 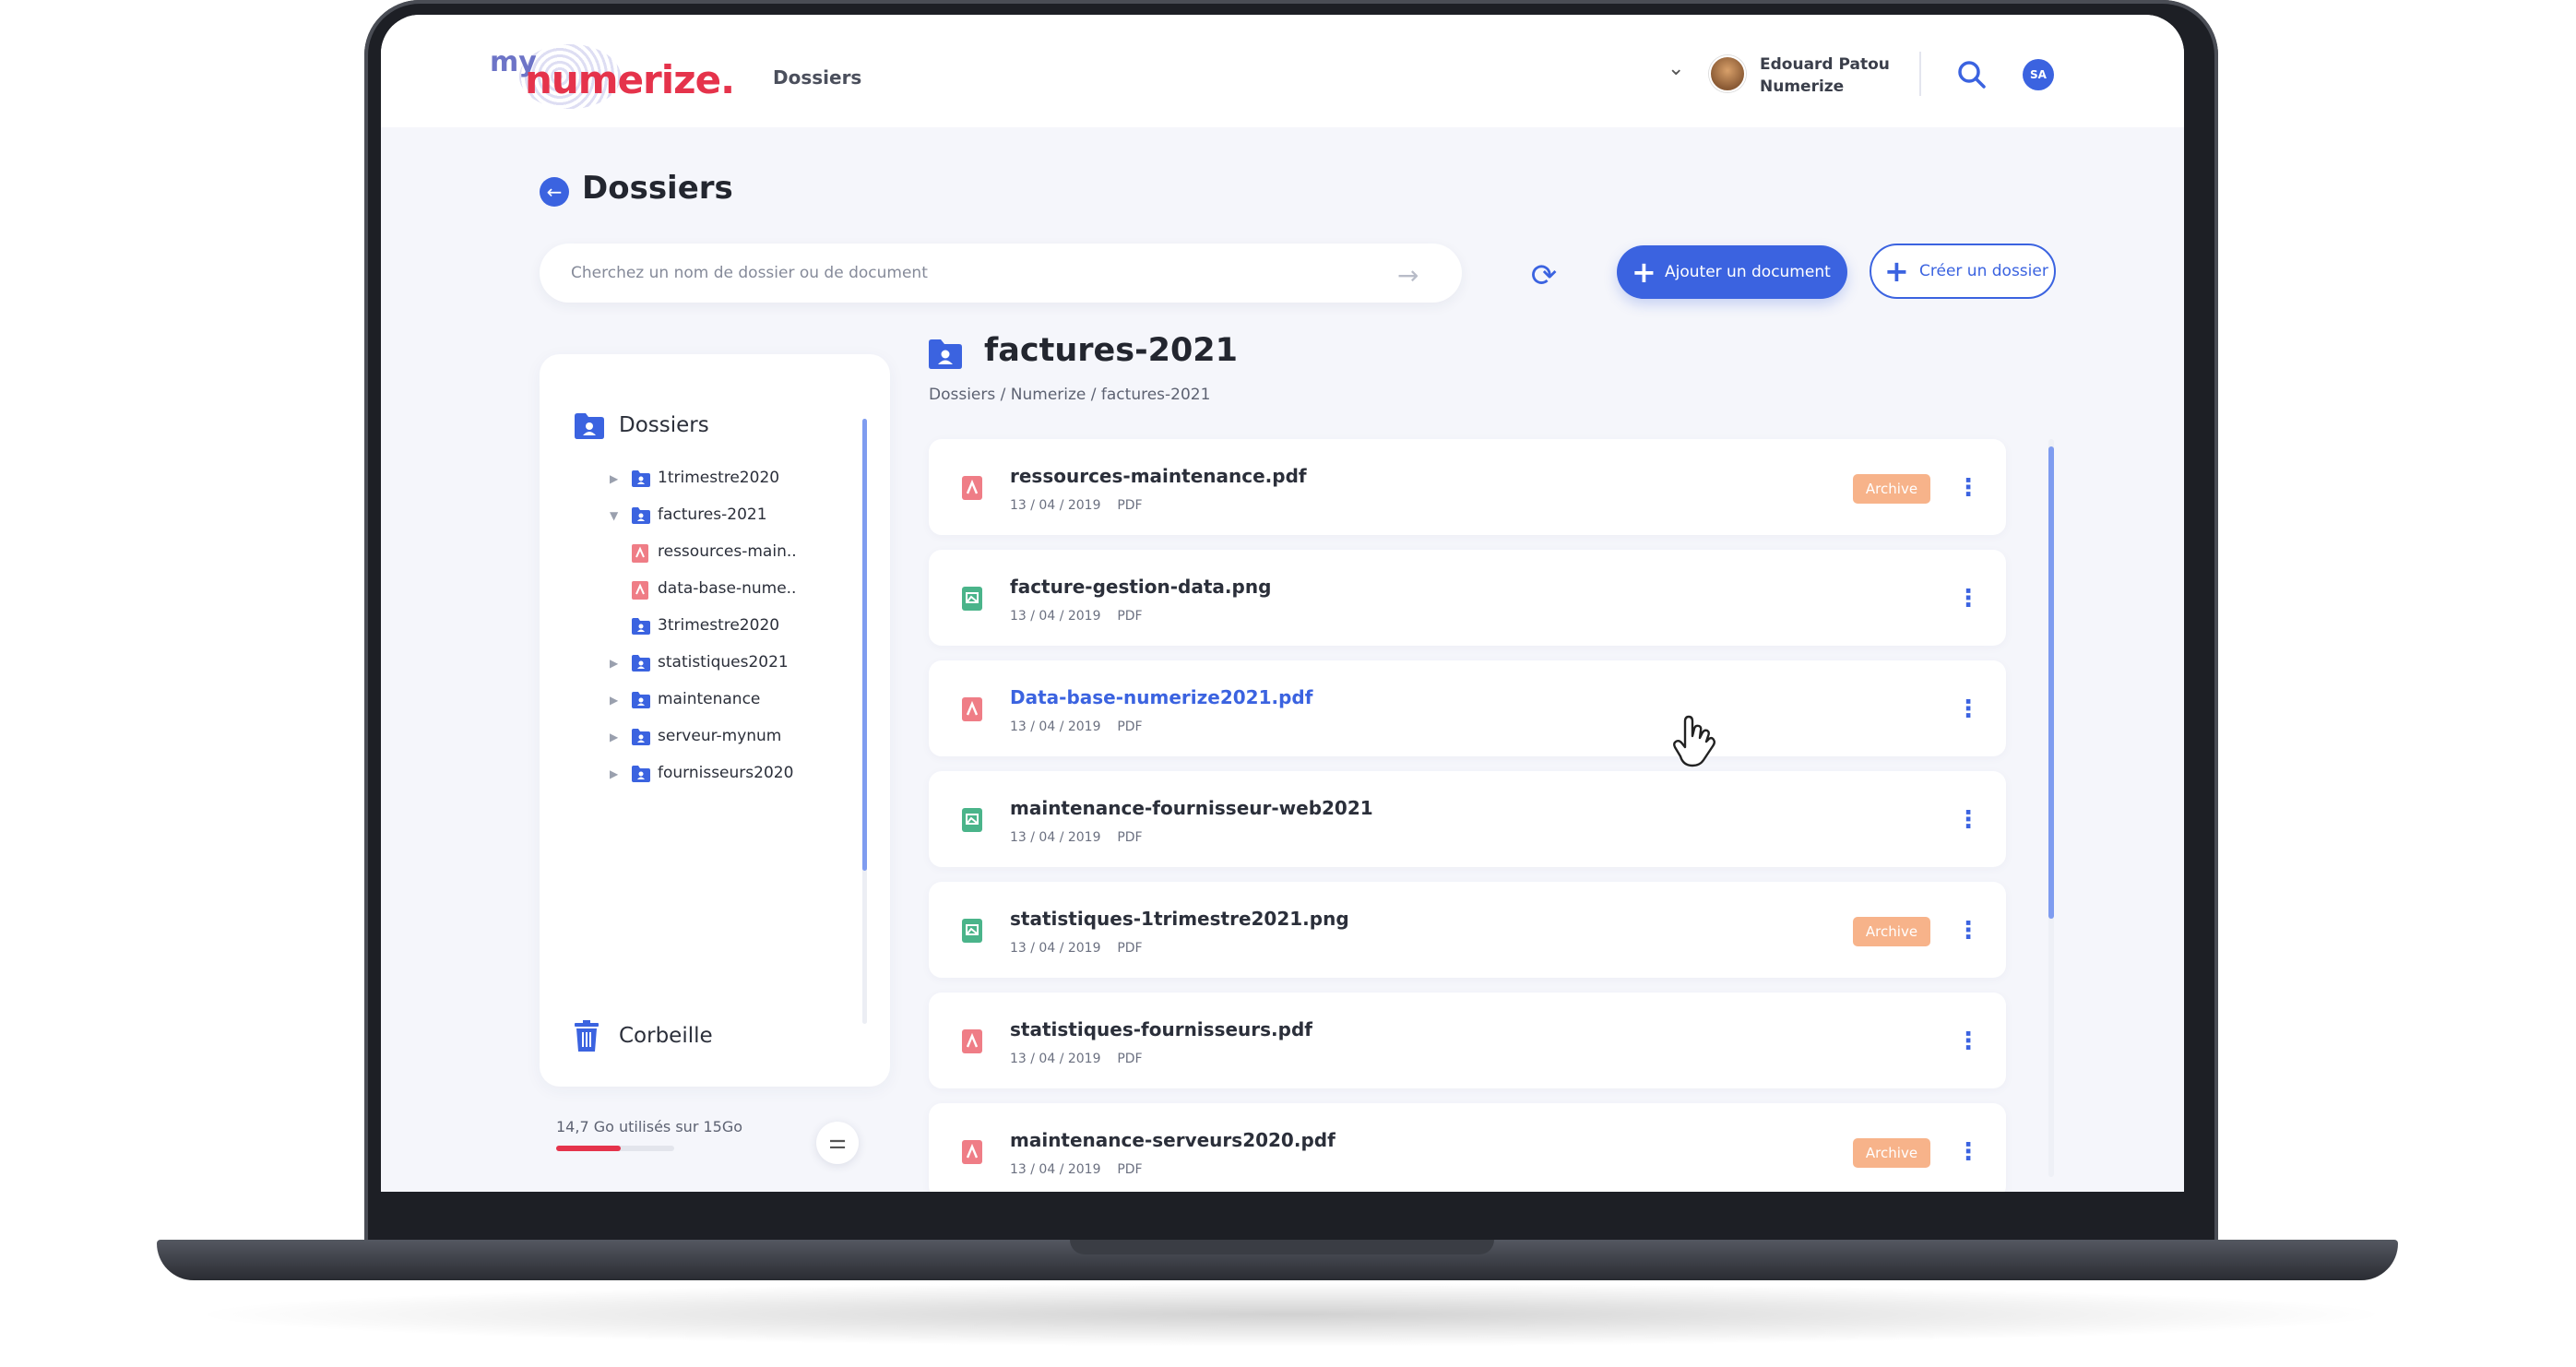 What do you see at coordinates (1291, 1314) in the screenshot?
I see `laptop-shadow` at bounding box center [1291, 1314].